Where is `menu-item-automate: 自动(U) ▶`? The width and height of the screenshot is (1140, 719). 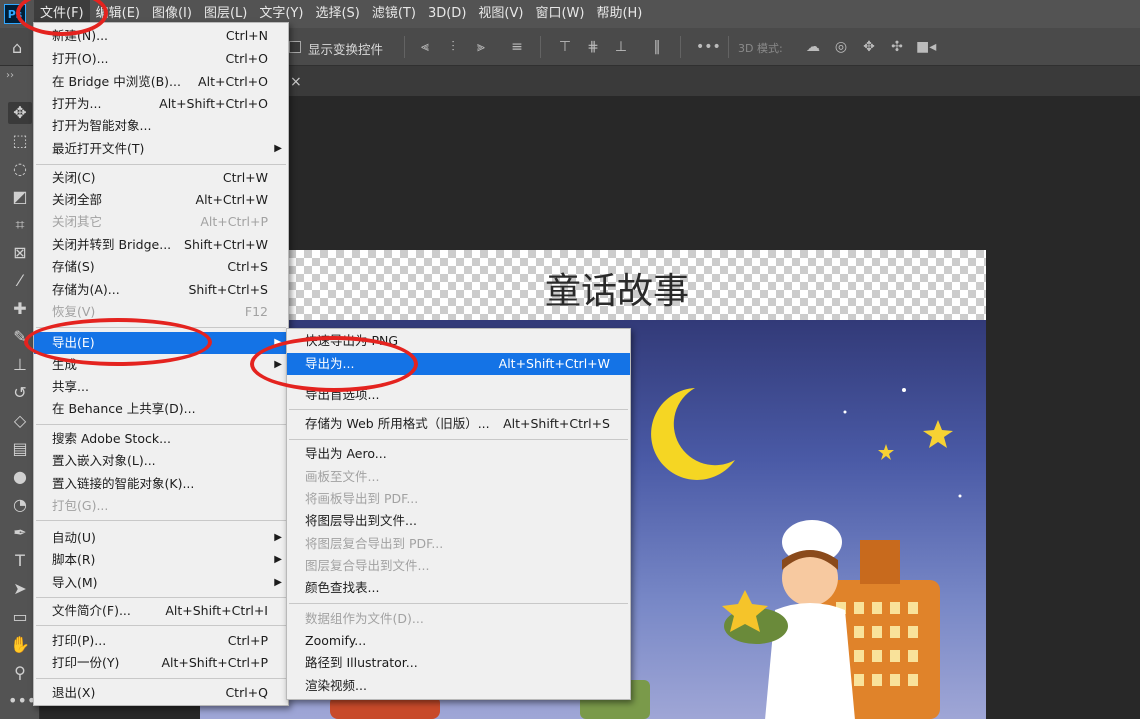 menu-item-automate: 自动(U) ▶ is located at coordinates (161, 538).